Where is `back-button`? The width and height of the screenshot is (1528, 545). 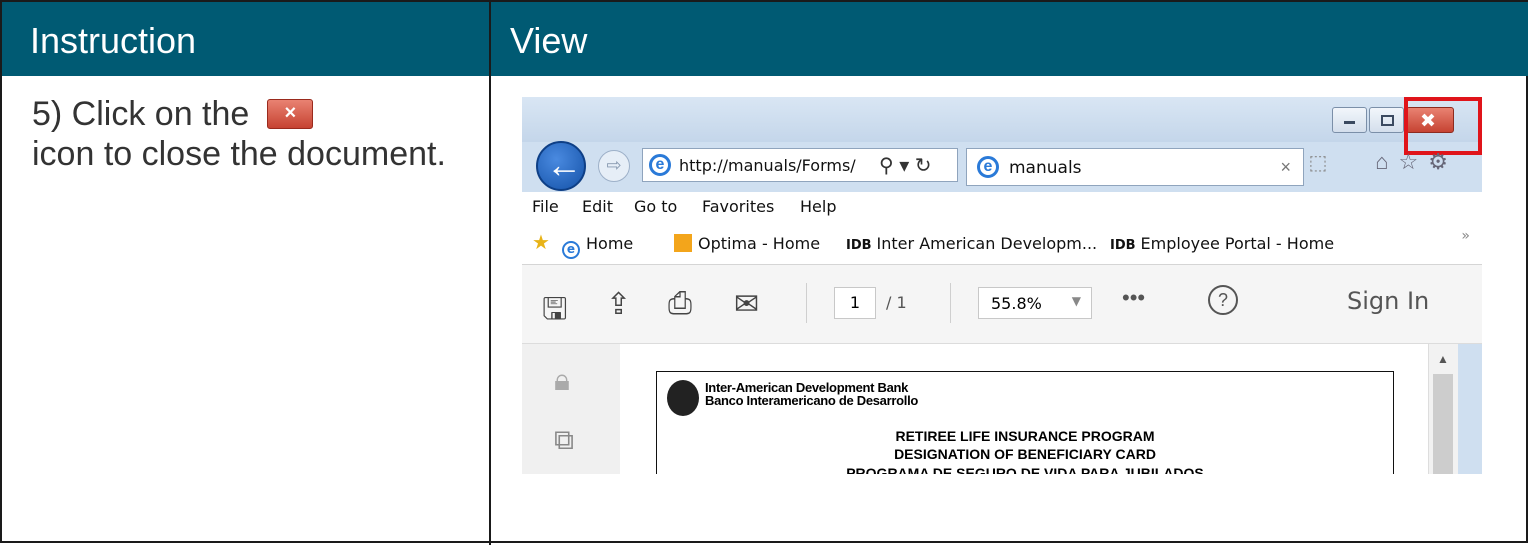
back-button is located at coordinates (561, 166).